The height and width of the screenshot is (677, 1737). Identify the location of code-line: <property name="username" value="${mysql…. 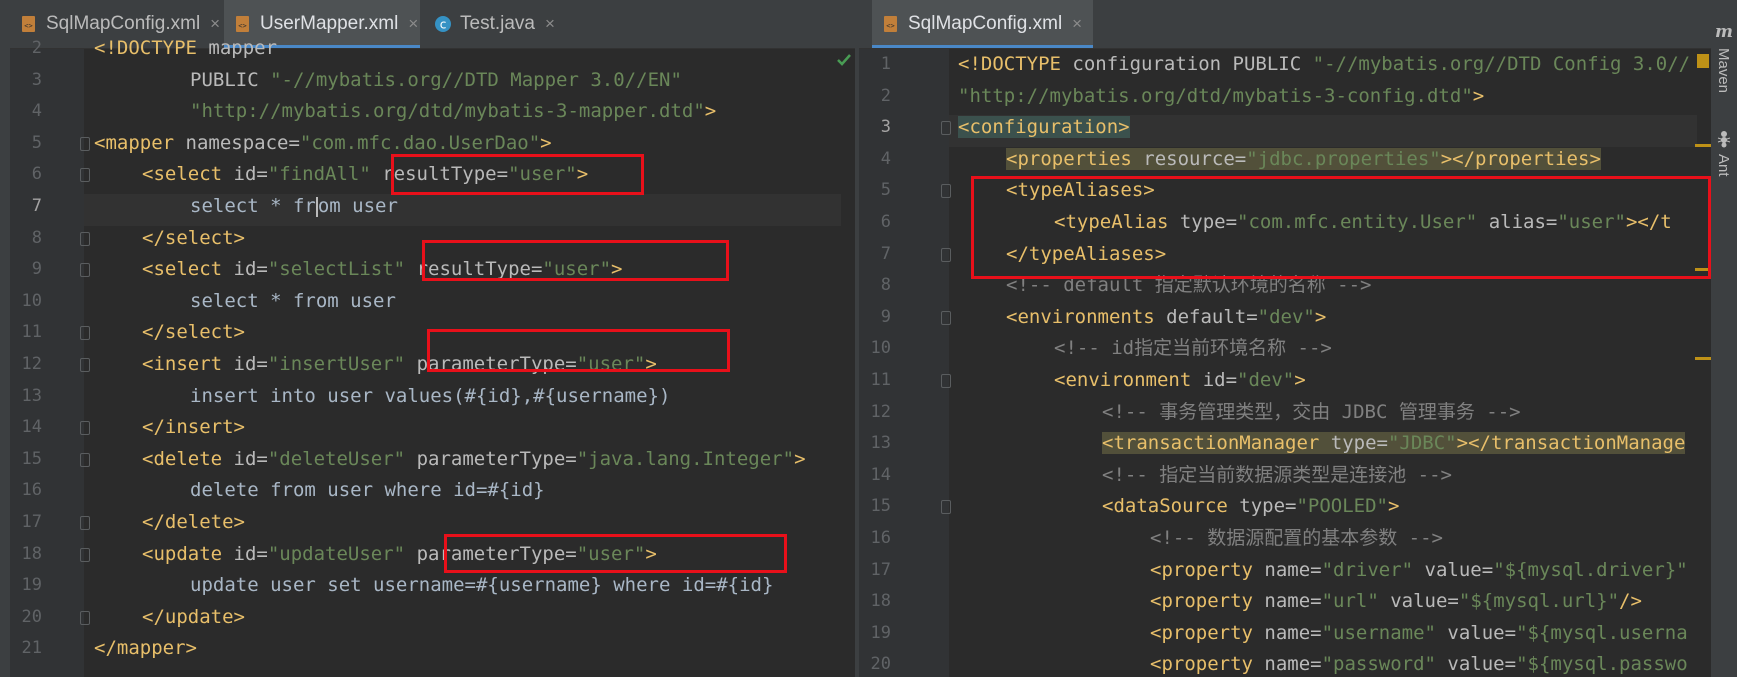
(1419, 632).